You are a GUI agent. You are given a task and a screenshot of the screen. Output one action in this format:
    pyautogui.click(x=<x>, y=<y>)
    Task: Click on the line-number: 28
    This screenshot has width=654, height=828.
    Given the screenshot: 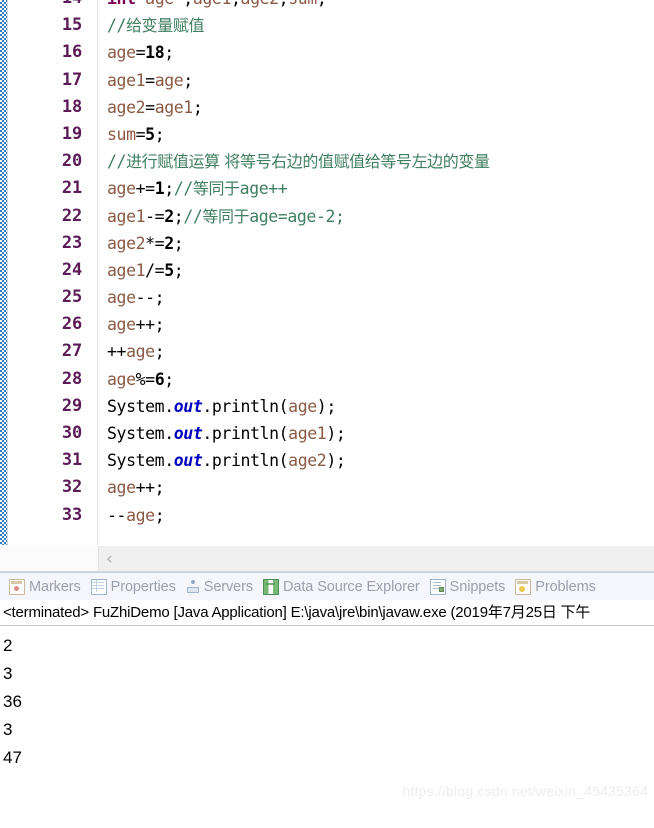 What is the action you would take?
    pyautogui.click(x=71, y=378)
    